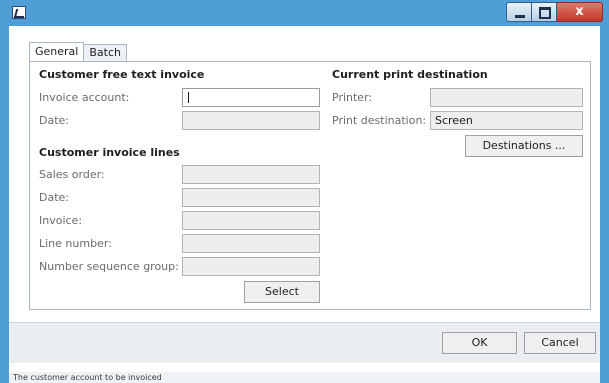 Image resolution: width=609 pixels, height=383 pixels. I want to click on line-date-label: Date:, so click(54, 197).